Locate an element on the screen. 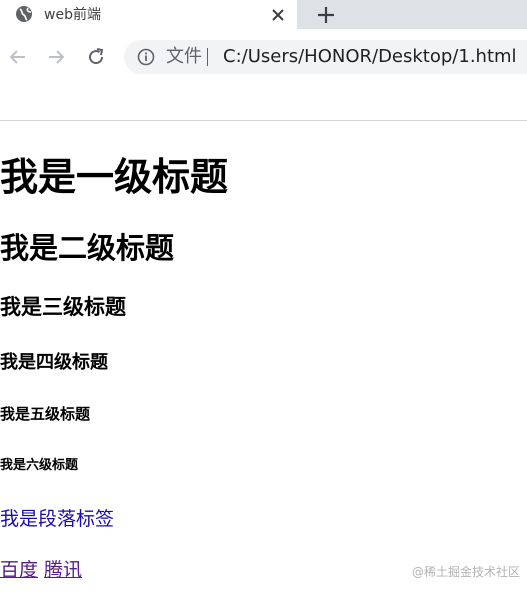  address-bar: 文件 C:/Users/HONOR/Desktop/1.html is located at coordinates (325, 57).